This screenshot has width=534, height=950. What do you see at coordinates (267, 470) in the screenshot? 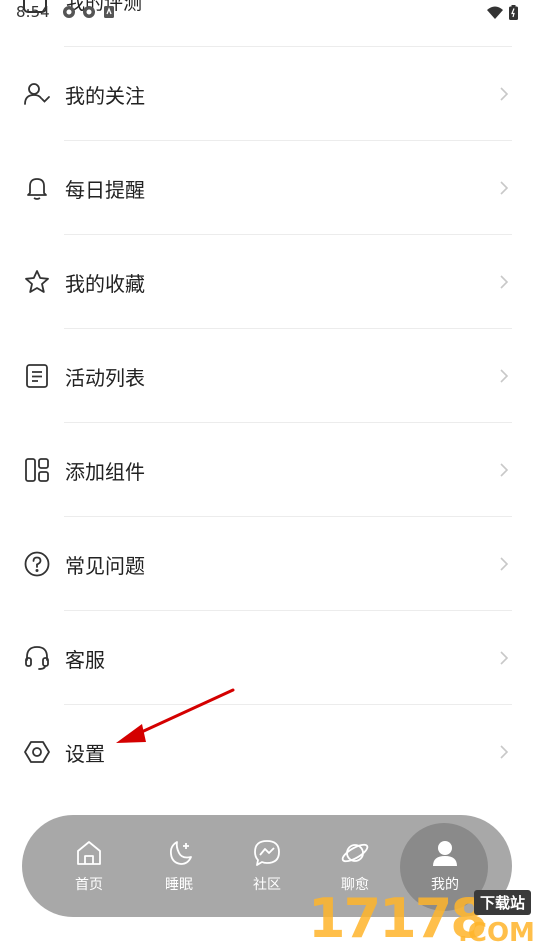
I see `menu-item-add-widget: 添加组件` at bounding box center [267, 470].